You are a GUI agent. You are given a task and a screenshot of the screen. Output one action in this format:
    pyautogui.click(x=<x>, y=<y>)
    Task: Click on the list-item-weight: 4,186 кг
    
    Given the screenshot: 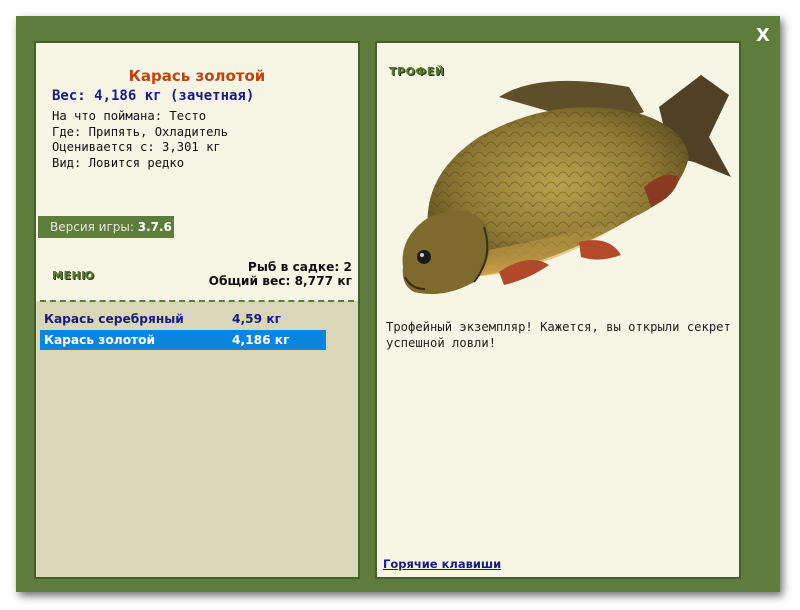 What is the action you would take?
    pyautogui.click(x=261, y=340)
    